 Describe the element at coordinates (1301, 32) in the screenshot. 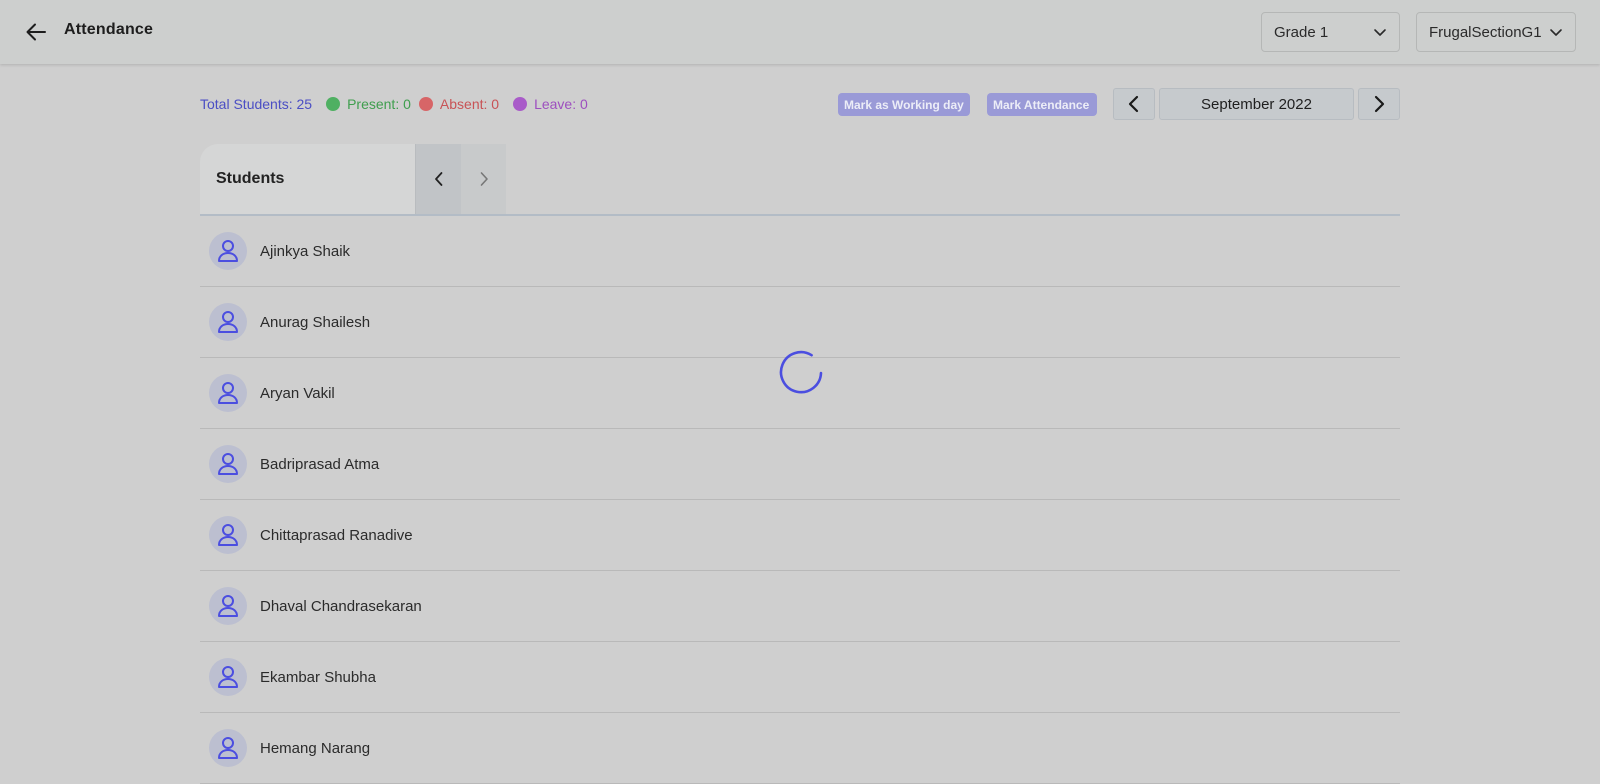

I see `grade-select-value: Grade 1` at that location.